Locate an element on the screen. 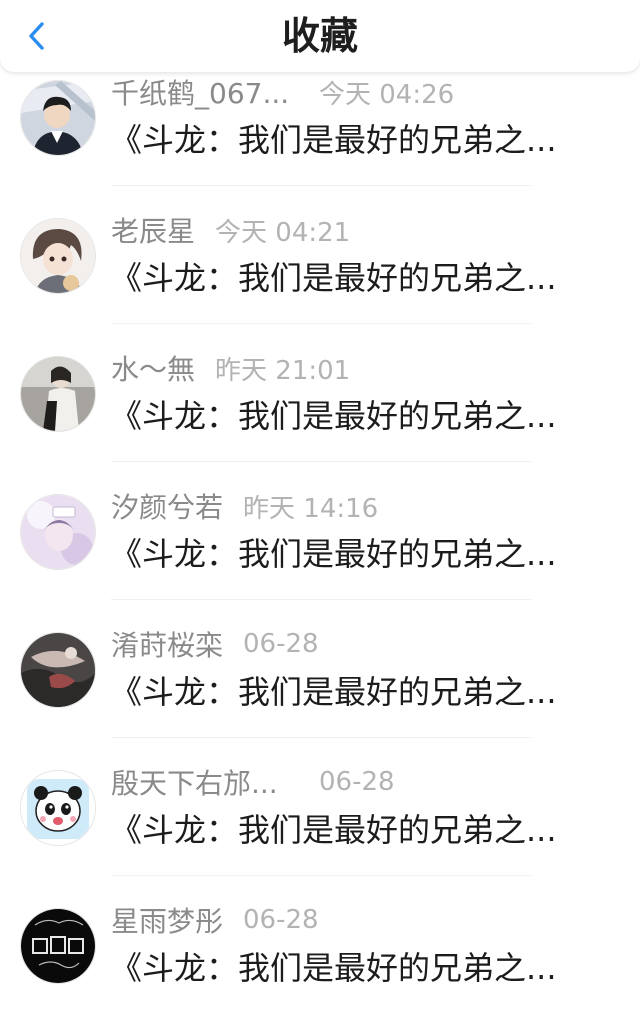  item-meta: 汐颜兮若 昨天 14:16 is located at coordinates (244, 506).